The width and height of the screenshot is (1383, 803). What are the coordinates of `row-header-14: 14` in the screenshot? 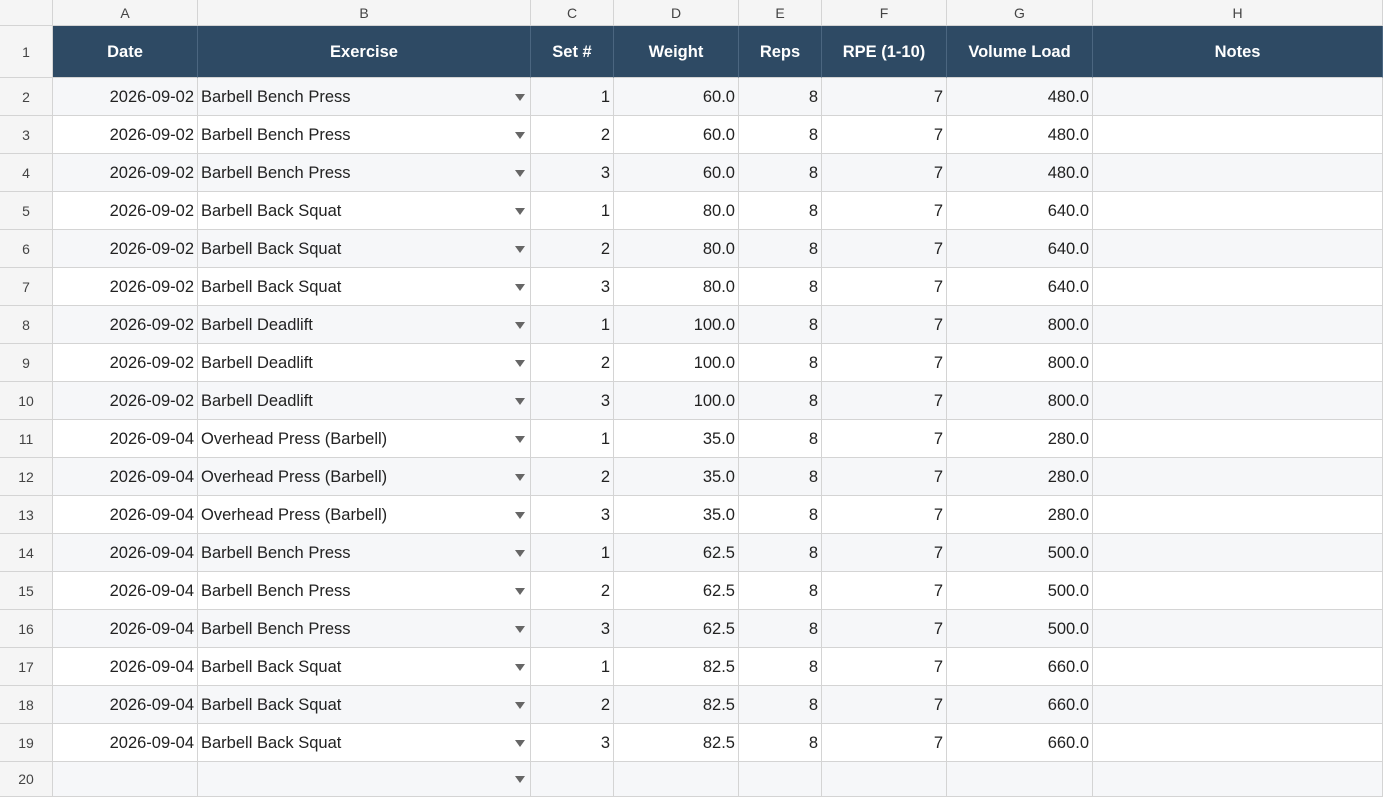 It's located at (26, 553).